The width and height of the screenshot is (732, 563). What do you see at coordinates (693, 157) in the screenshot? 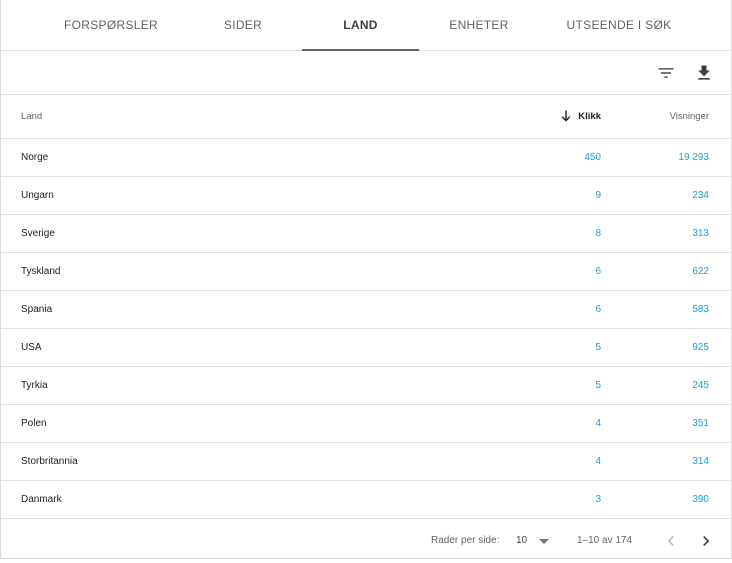
I see `impressions-cell: 19 293` at bounding box center [693, 157].